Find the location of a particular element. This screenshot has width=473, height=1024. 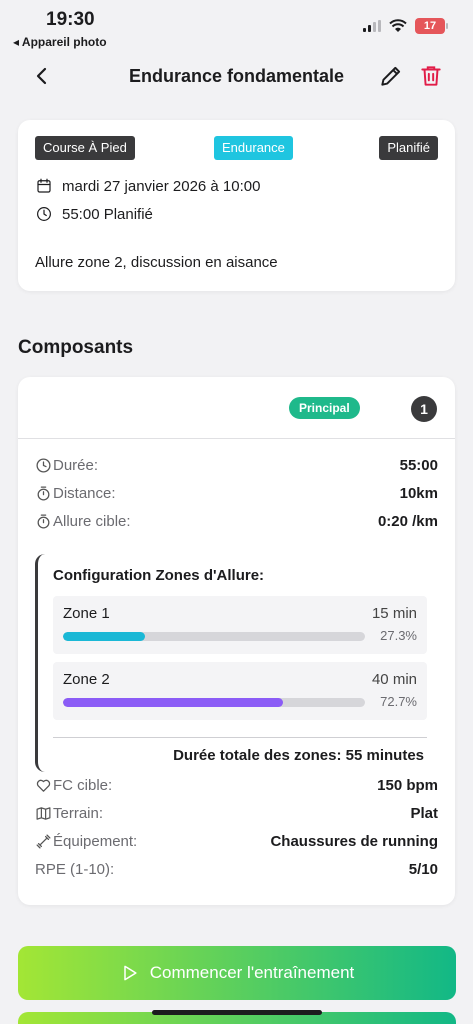

target-pace-label: Allure cible: is located at coordinates (92, 521).